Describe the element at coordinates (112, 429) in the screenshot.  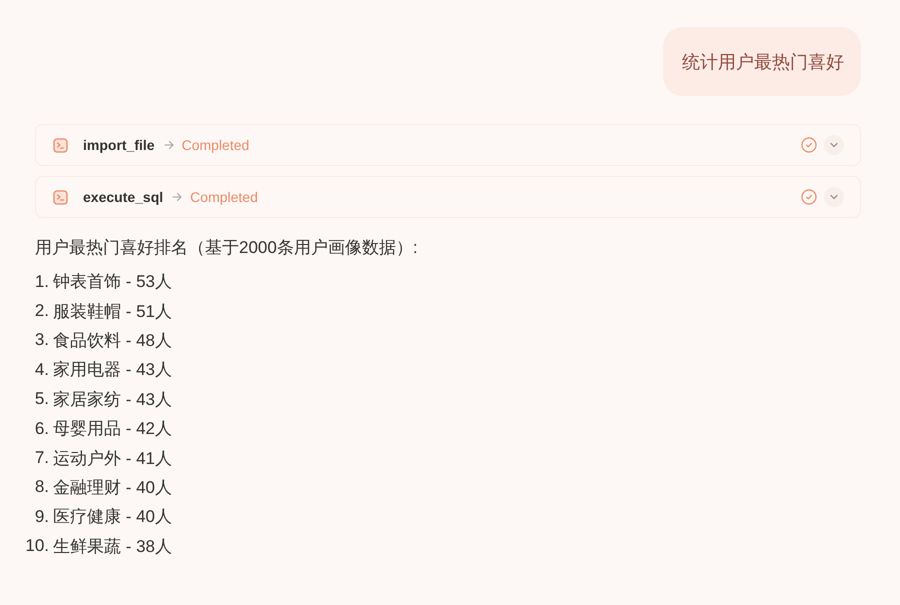
I see `list-item-text: 母婴用品 - 42人` at that location.